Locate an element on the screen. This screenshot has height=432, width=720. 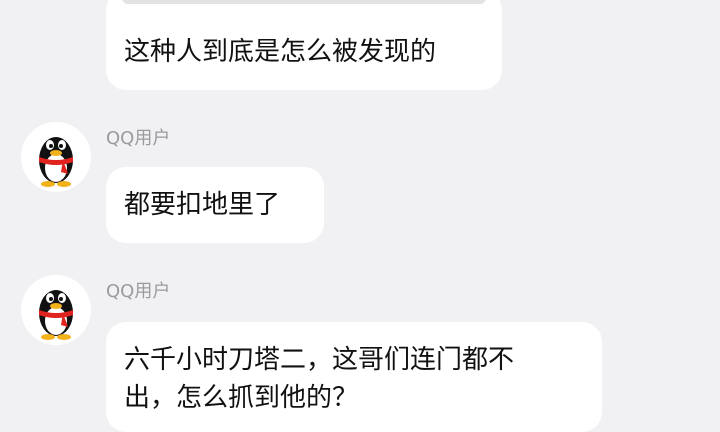
message-text-line: 出，怎么抓到他的？ is located at coordinates (241, 398).